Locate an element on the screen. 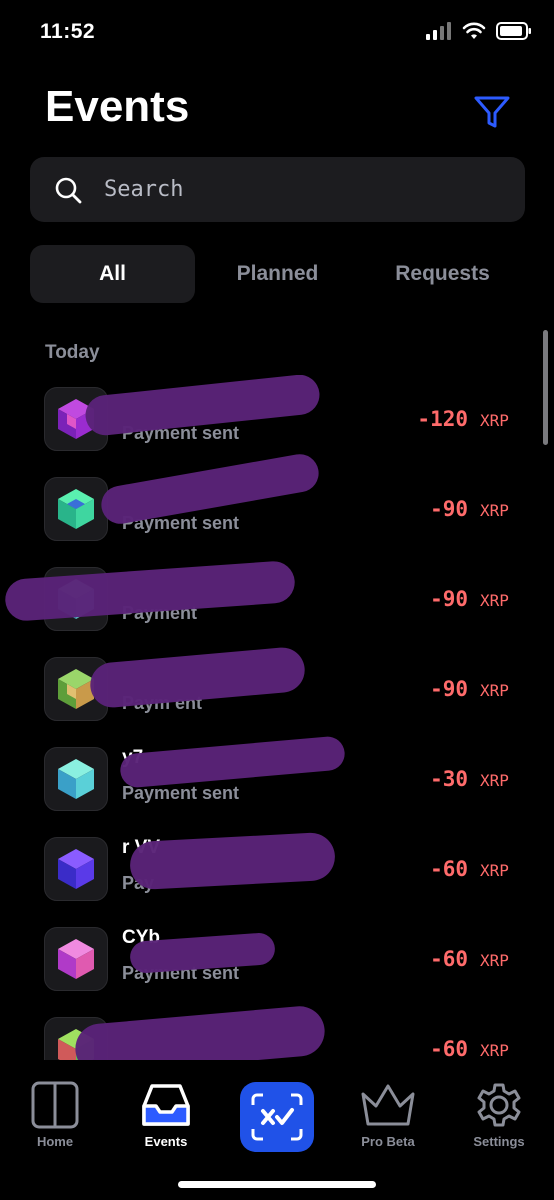 Image resolution: width=554 pixels, height=1200 pixels. nav-events: Events is located at coordinates (166, 1114).